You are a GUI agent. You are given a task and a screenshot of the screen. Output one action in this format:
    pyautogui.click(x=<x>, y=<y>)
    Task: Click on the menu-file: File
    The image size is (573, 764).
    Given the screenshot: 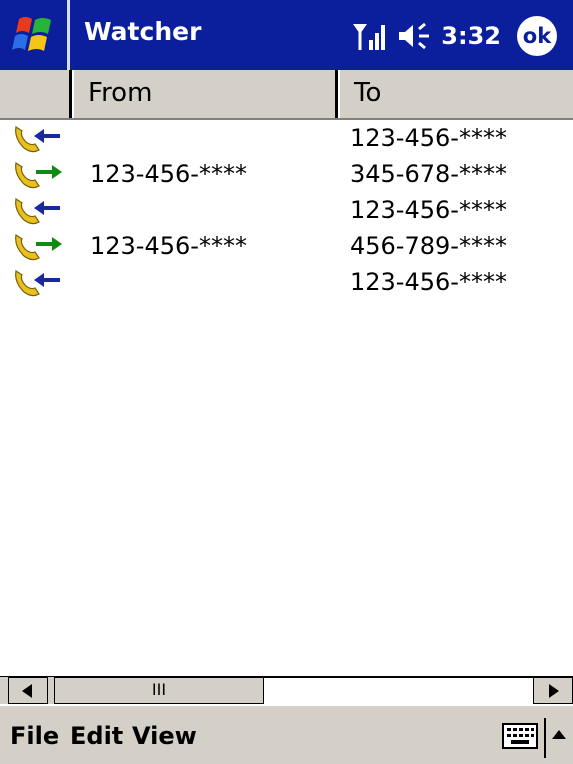 What is the action you would take?
    pyautogui.click(x=34, y=736)
    